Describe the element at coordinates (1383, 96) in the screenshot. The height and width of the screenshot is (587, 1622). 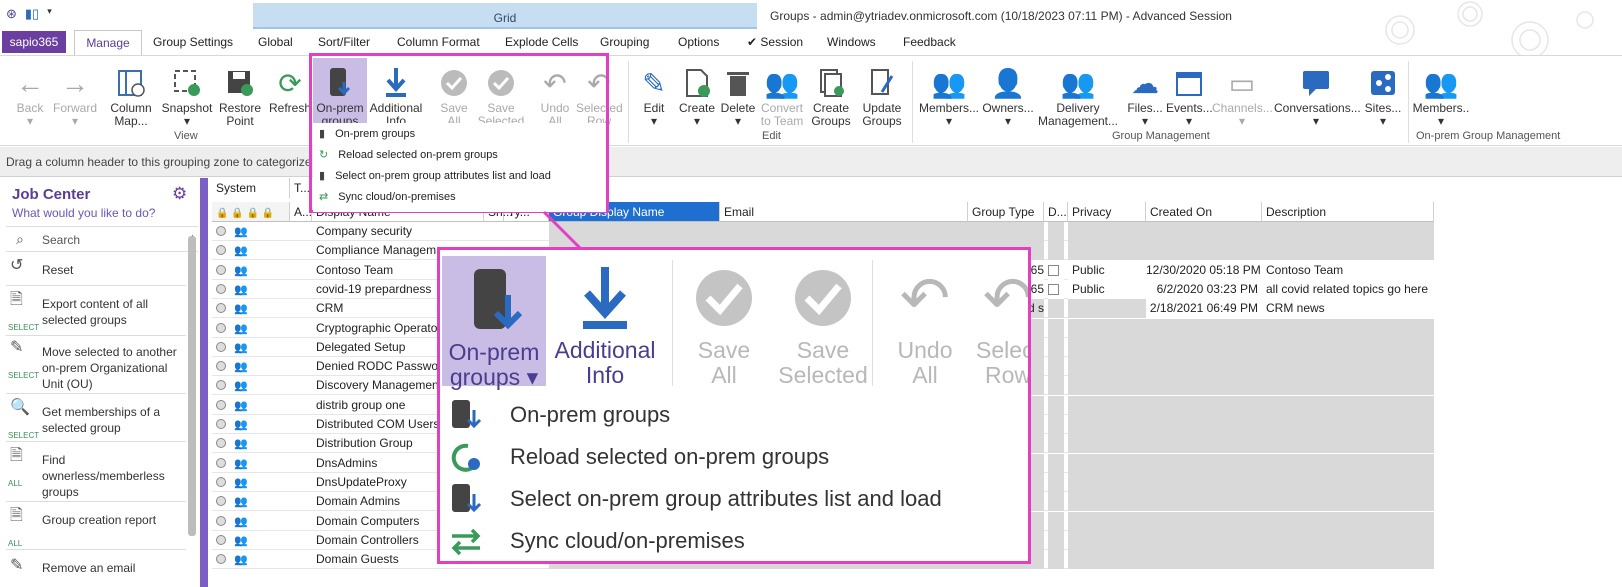
I see `sites-button: Sites... ▾` at that location.